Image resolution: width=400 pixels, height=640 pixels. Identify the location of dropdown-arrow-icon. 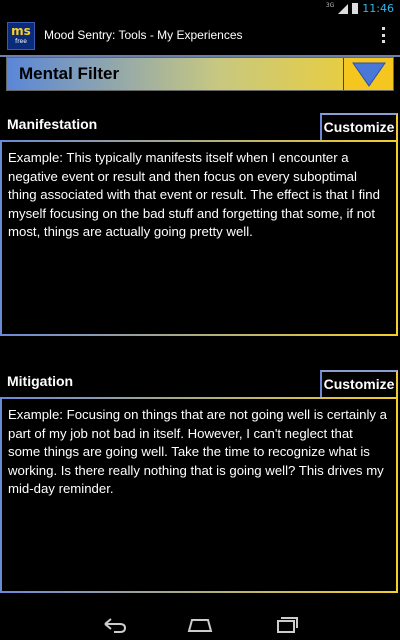
(369, 74).